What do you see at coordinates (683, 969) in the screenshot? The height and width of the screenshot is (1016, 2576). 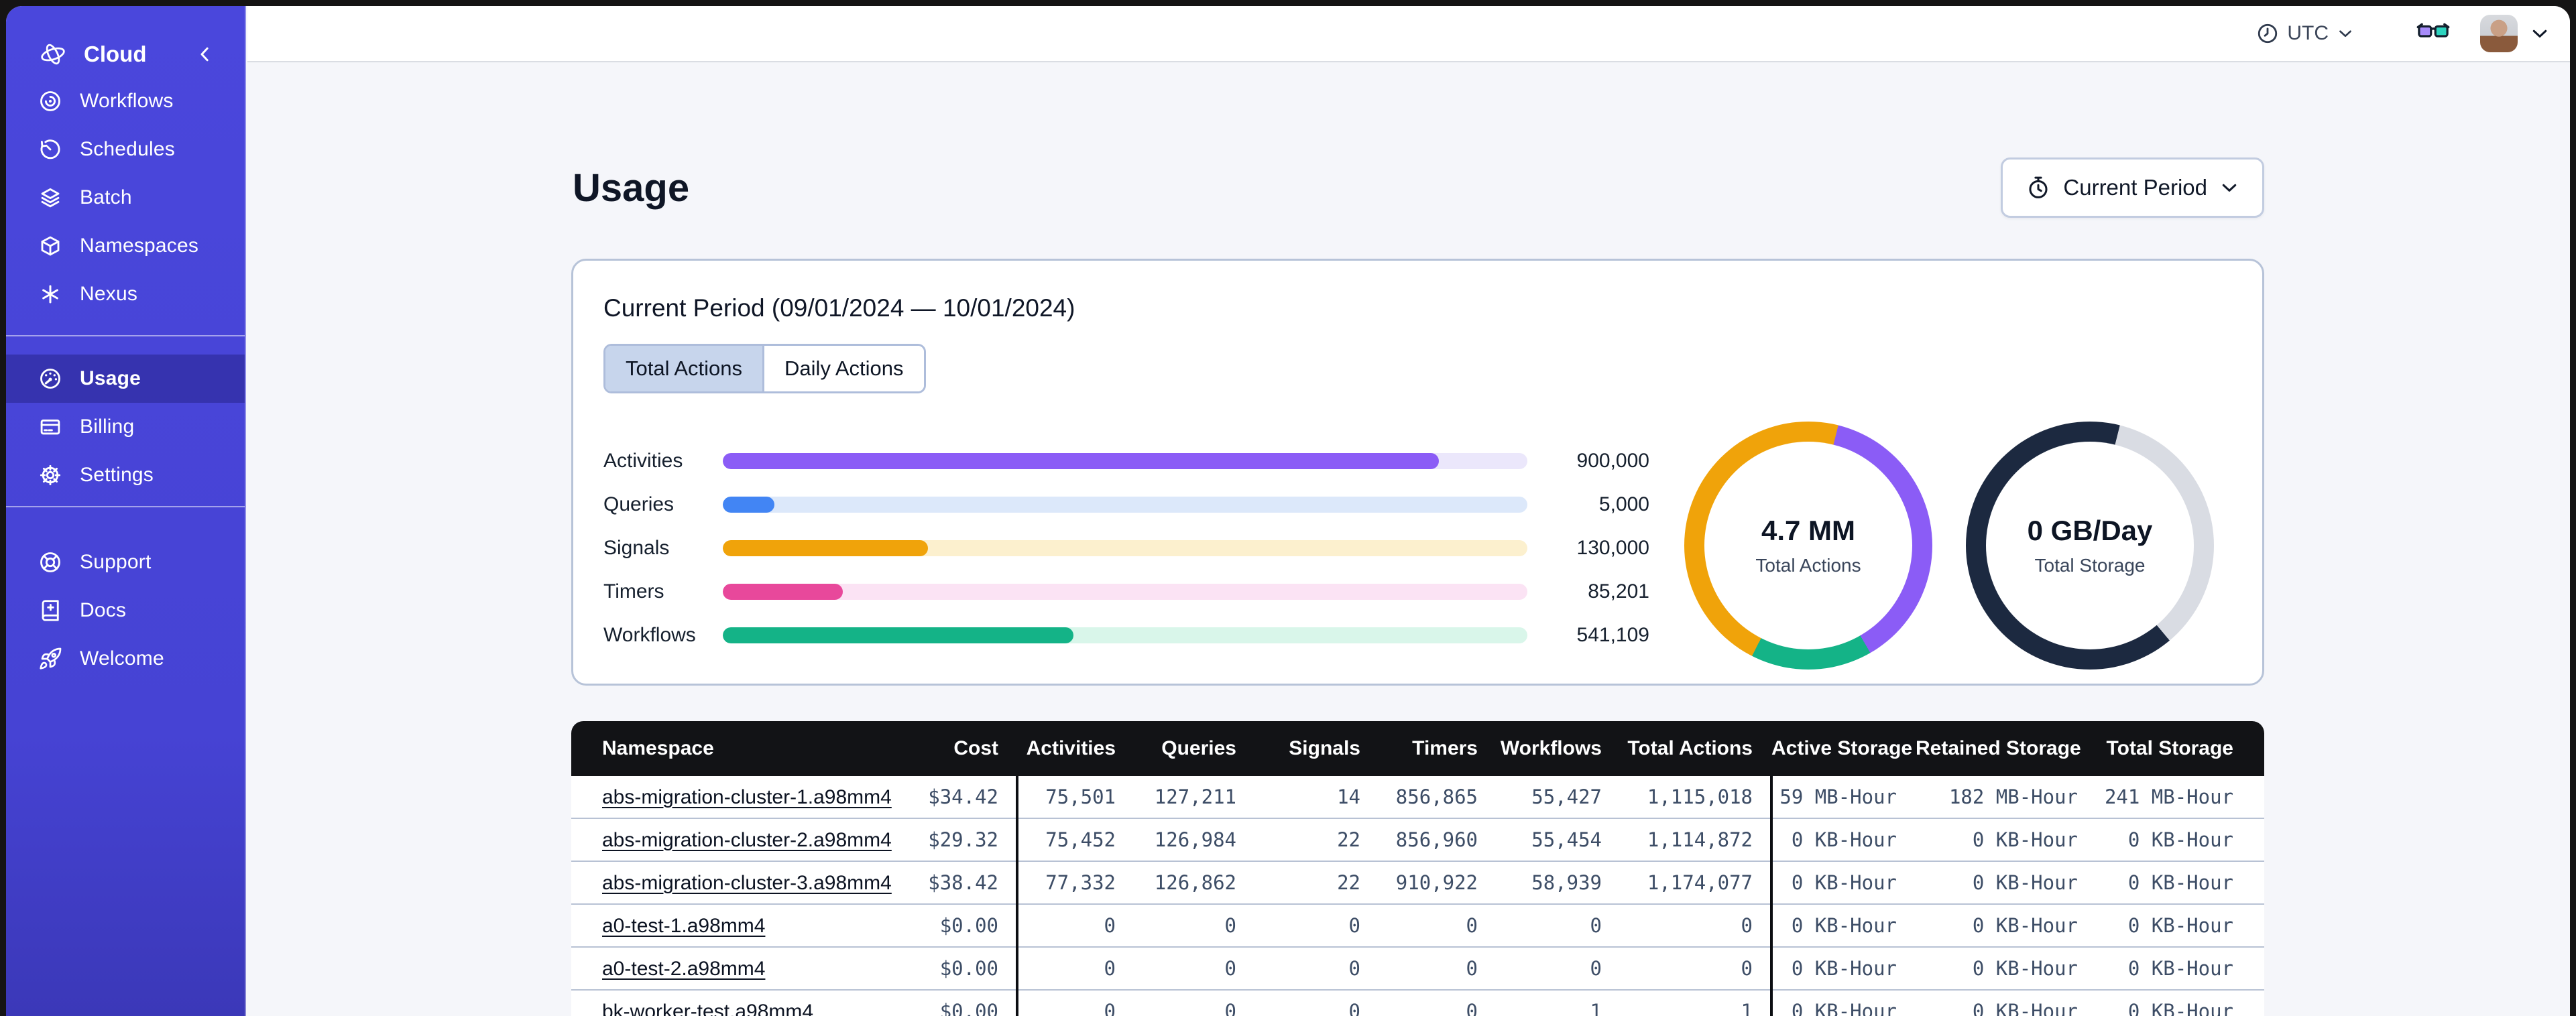 I see `namespace-link: a0-test-2.a98mm4` at bounding box center [683, 969].